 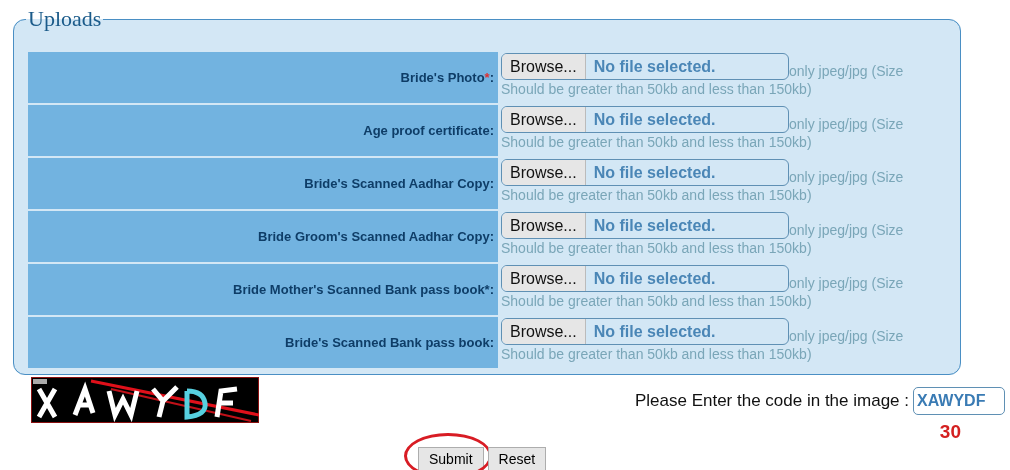 What do you see at coordinates (65, 19) in the screenshot?
I see `panel-legend: Uploads` at bounding box center [65, 19].